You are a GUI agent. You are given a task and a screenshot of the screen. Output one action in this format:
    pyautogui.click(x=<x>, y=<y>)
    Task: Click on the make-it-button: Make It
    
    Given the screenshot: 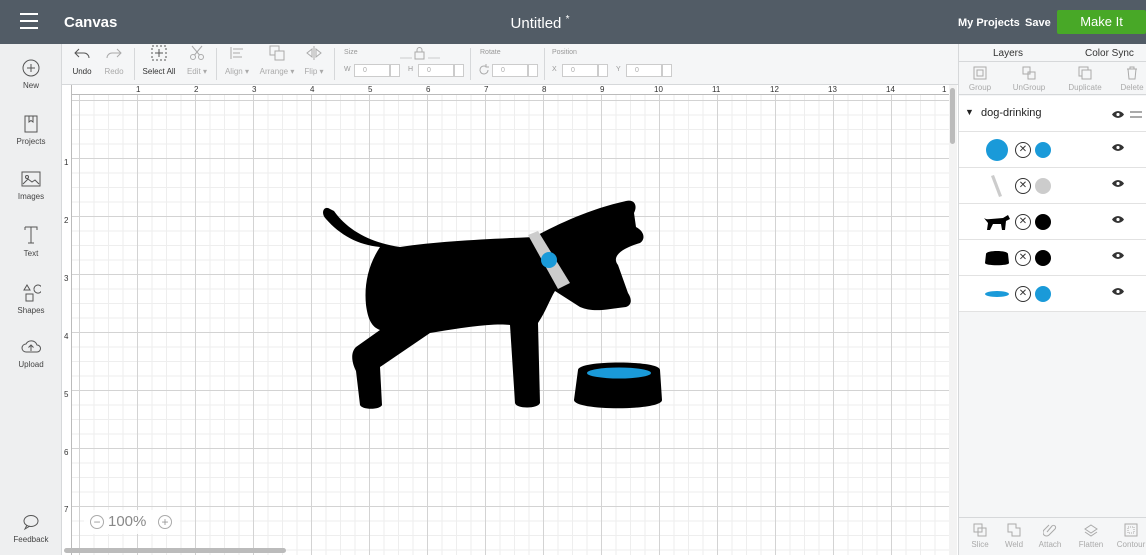 What is the action you would take?
    pyautogui.click(x=1101, y=22)
    